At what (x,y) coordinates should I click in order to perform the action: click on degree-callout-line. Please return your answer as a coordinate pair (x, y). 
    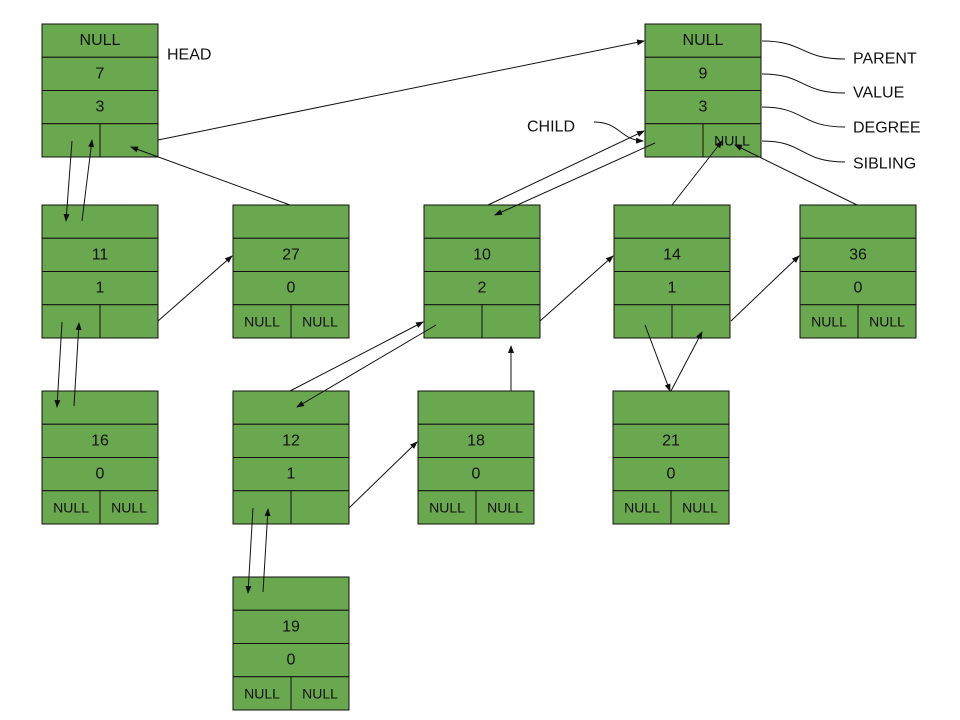
    Looking at the image, I should click on (803, 117).